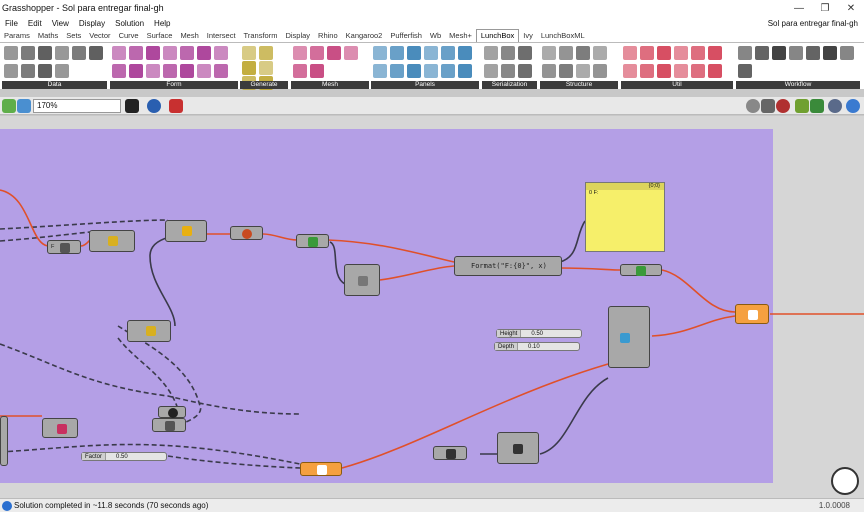 Image resolution: width=864 pixels, height=512 pixels. I want to click on maximize-icon: ❐, so click(825, 8).